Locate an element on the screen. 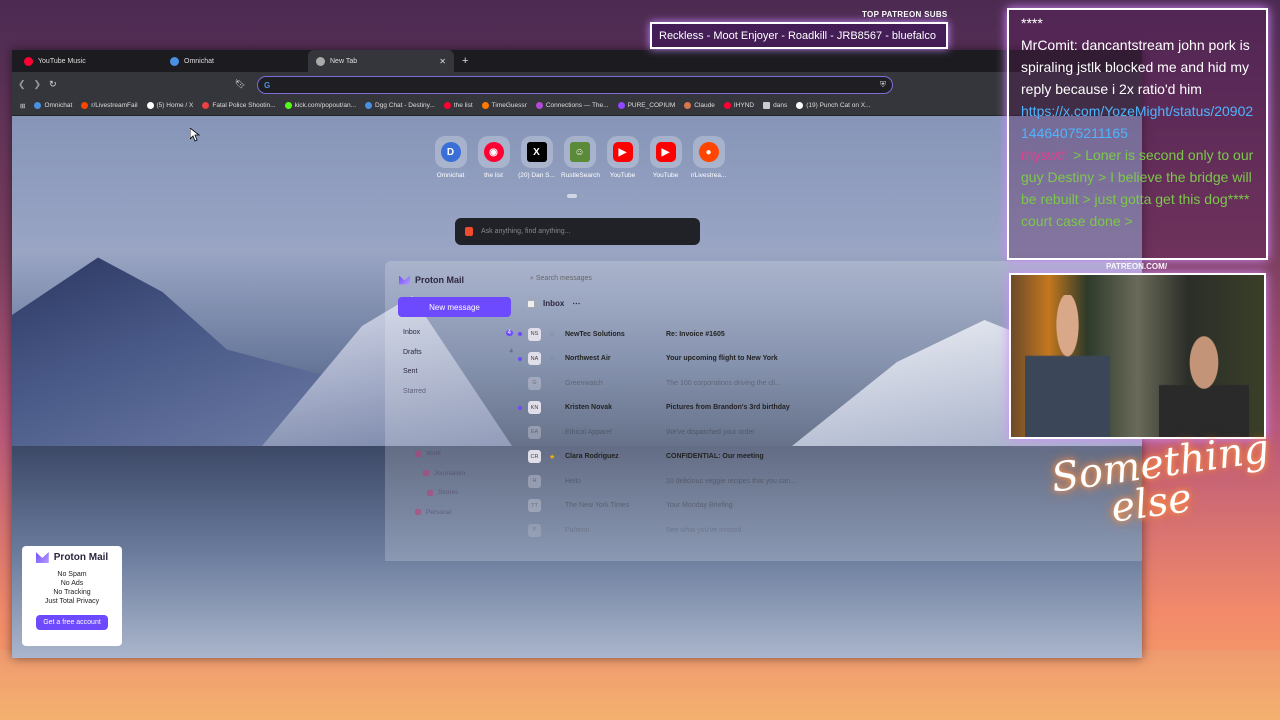 The image size is (1280, 720). new-message-button: New message is located at coordinates (454, 307).